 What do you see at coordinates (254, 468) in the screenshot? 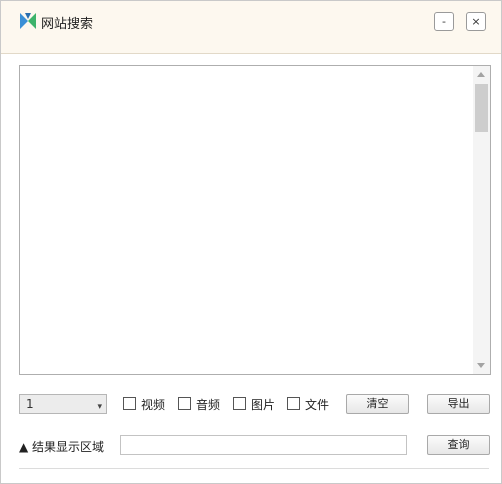
I see `bottom-divider` at bounding box center [254, 468].